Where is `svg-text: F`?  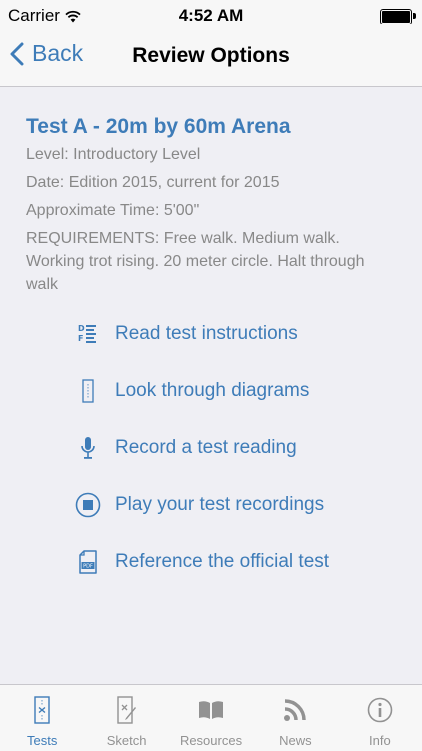
svg-text: F is located at coordinates (80, 338).